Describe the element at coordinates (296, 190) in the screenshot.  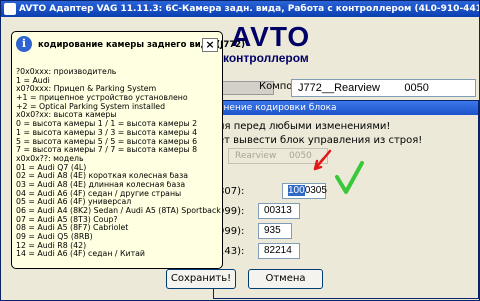
I see `coding-selection: 100` at that location.